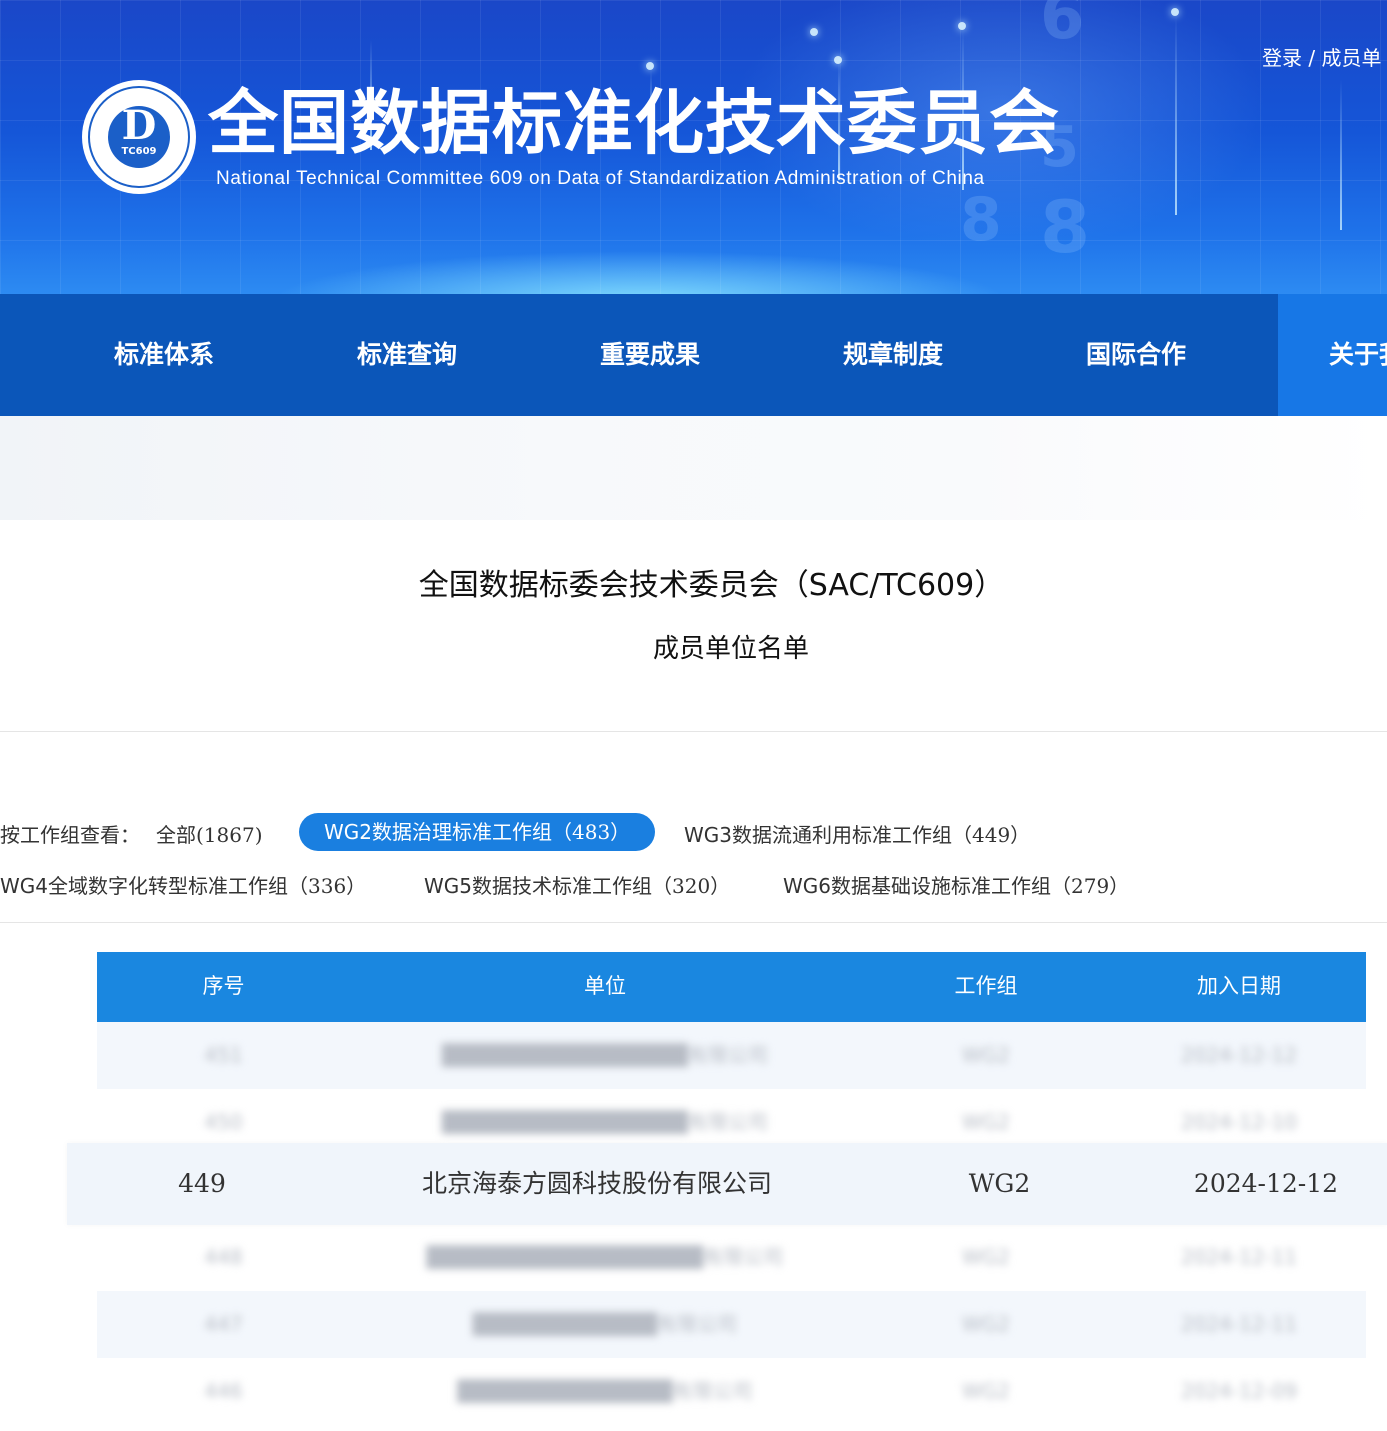  What do you see at coordinates (693, 468) in the screenshot?
I see `breadcrumb-area` at bounding box center [693, 468].